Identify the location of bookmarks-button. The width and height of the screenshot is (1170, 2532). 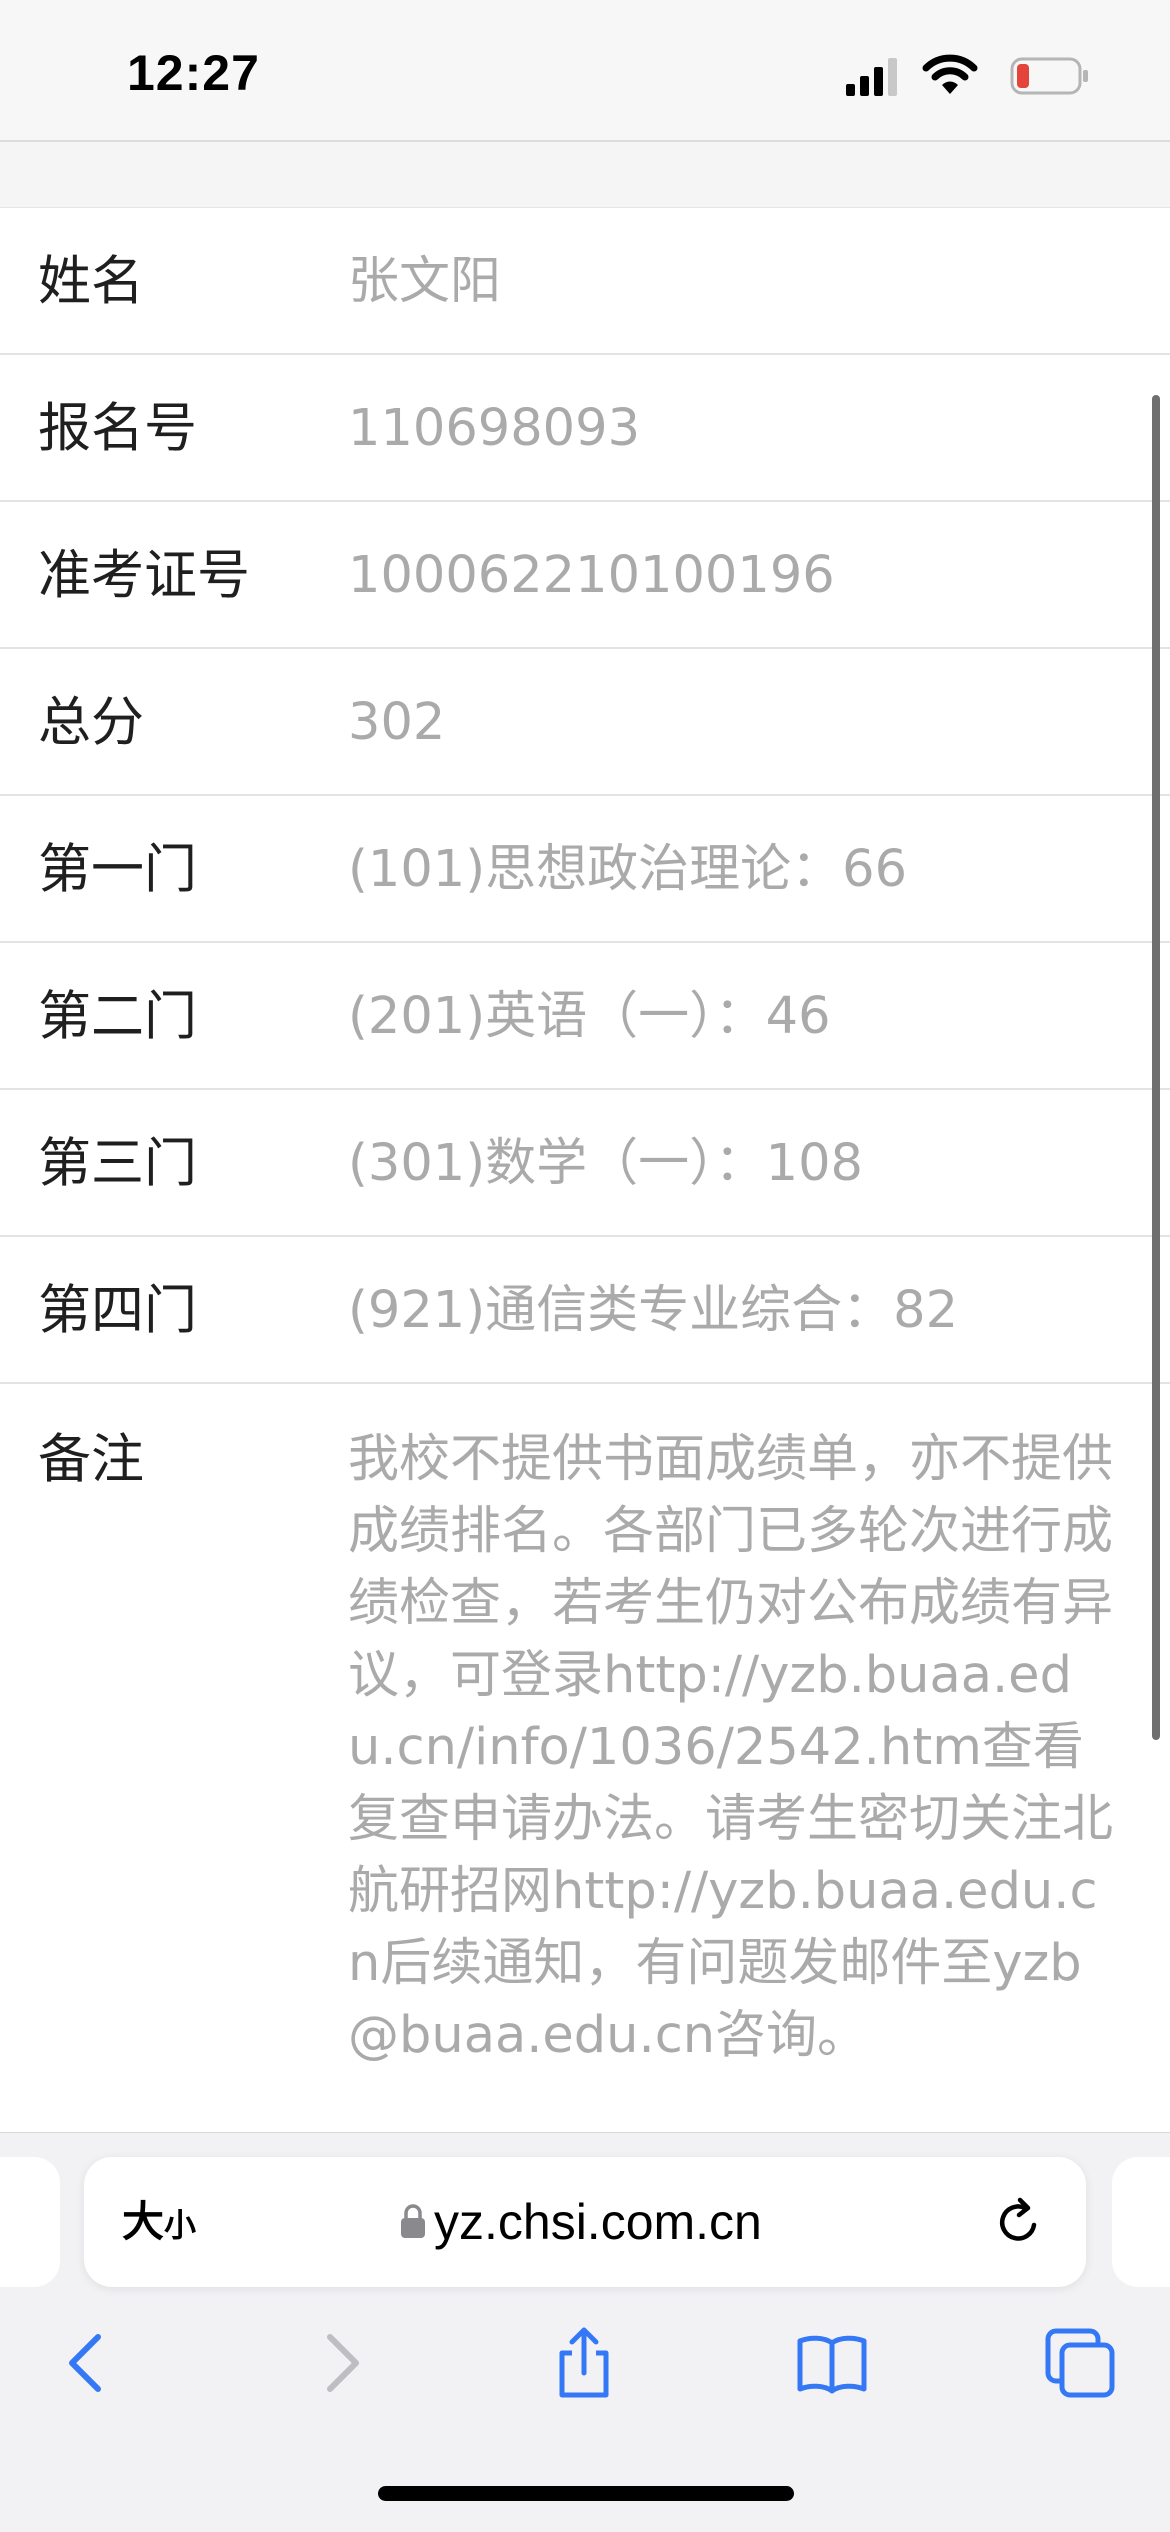
(832, 2363).